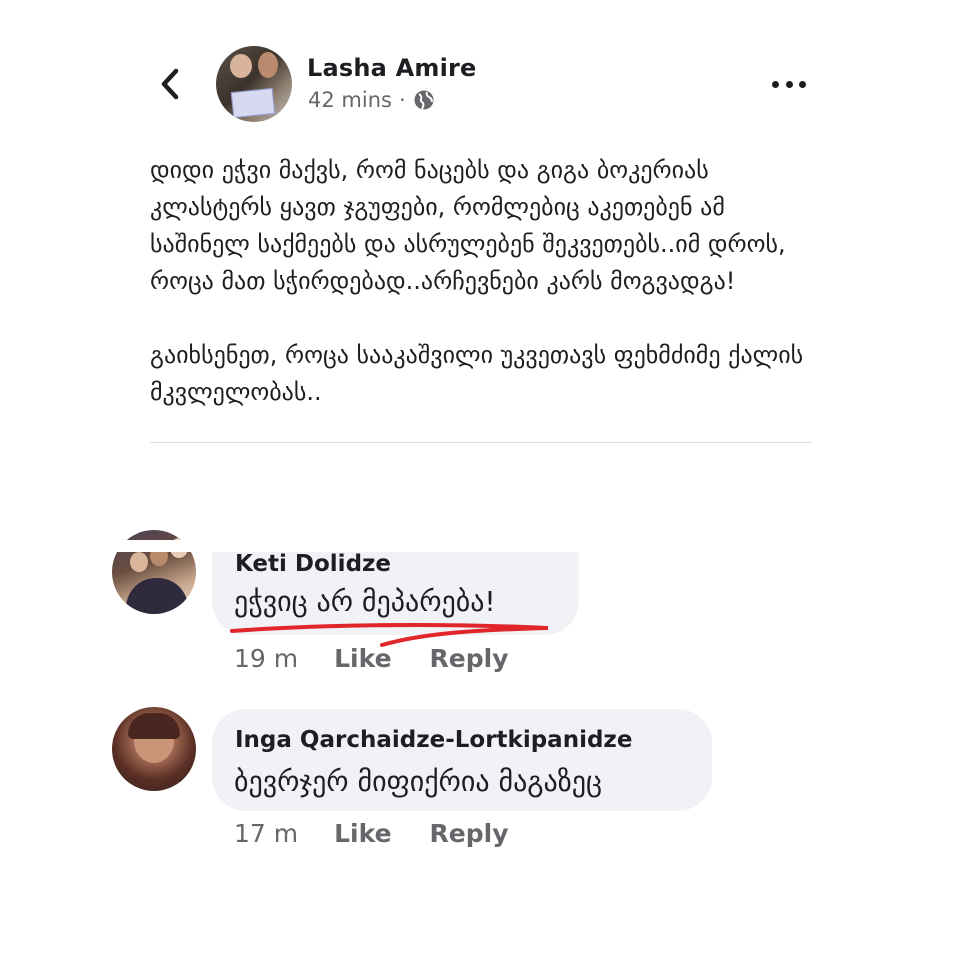 This screenshot has width=960, height=960. I want to click on comment-bubble: Keti Dolidze ეჭვიც არ მეპარება!, so click(395, 590).